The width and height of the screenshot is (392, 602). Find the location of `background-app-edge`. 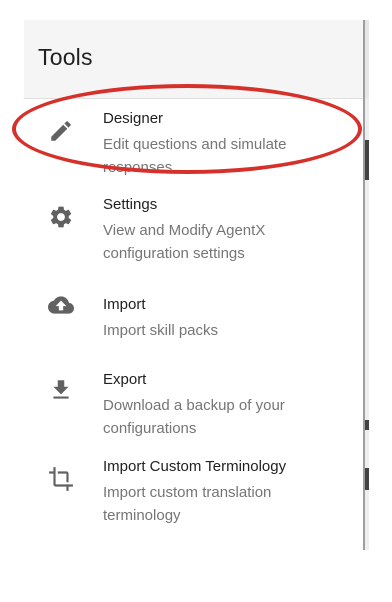

background-app-edge is located at coordinates (366, 285).